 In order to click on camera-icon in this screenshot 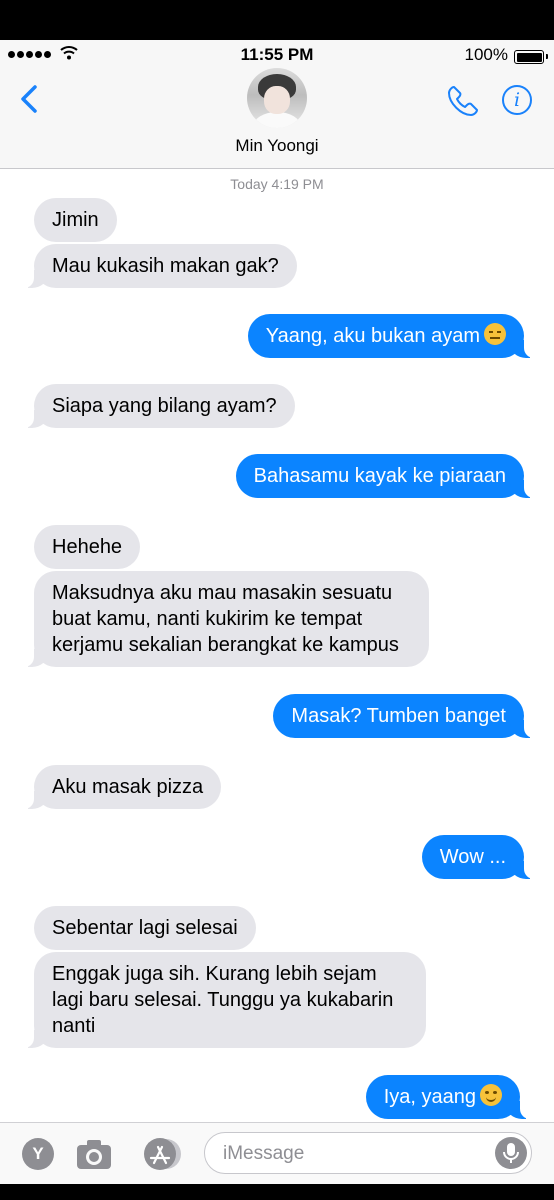, I will do `click(94, 1154)`.